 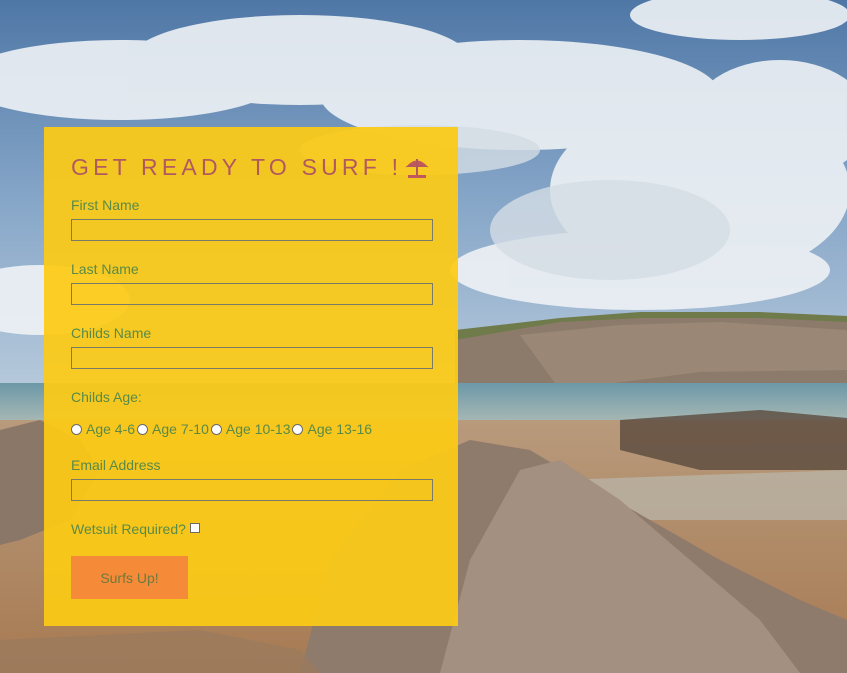 I want to click on submit-button: Surfs Up!, so click(x=129, y=577).